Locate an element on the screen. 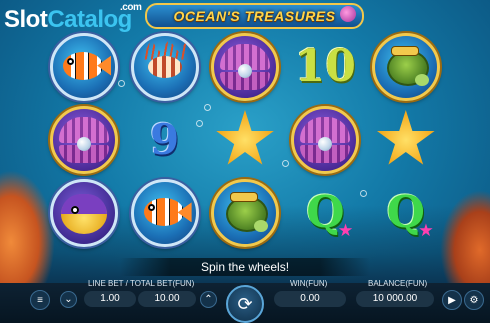 This screenshot has height=323, width=490. menu-button: ≡ is located at coordinates (40, 300).